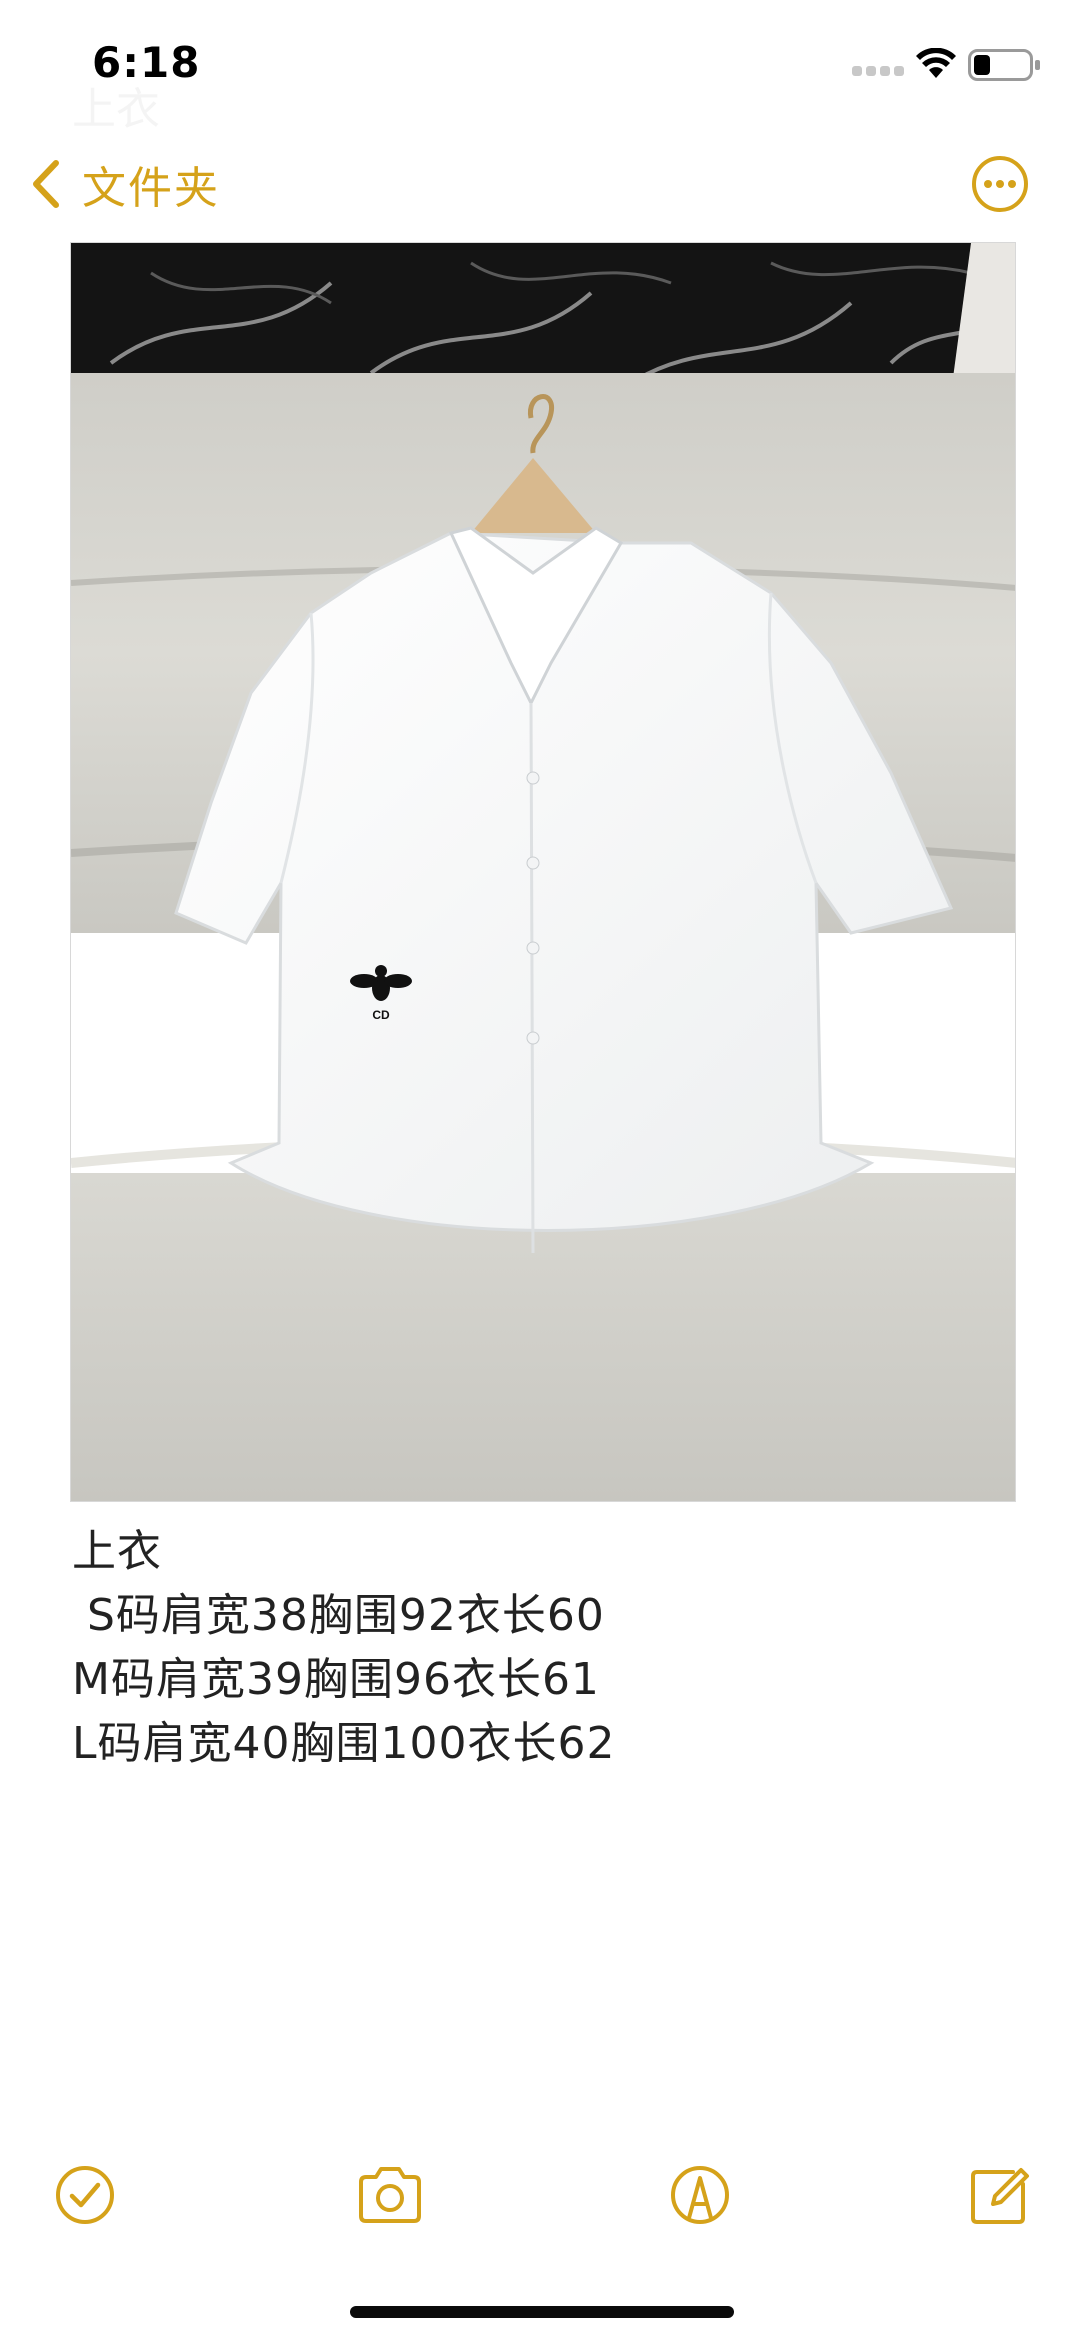  What do you see at coordinates (540, 185) in the screenshot?
I see `nav-bar: 文件夹` at bounding box center [540, 185].